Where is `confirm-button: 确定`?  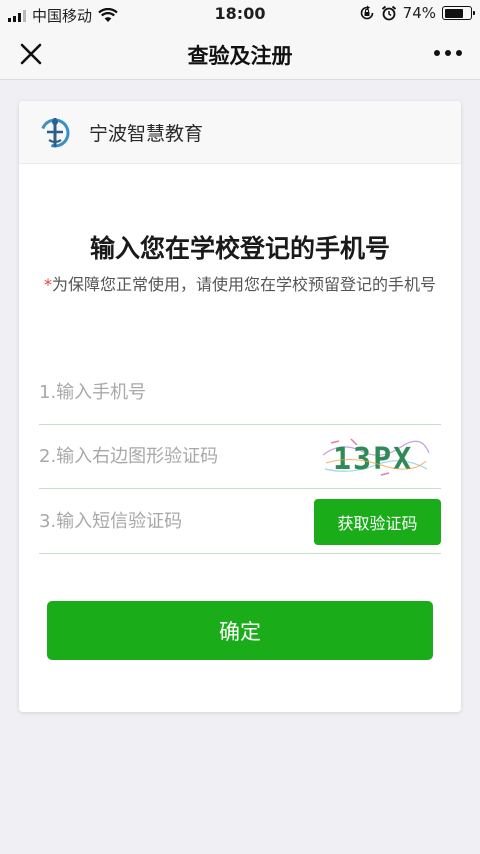 confirm-button: 确定 is located at coordinates (240, 630).